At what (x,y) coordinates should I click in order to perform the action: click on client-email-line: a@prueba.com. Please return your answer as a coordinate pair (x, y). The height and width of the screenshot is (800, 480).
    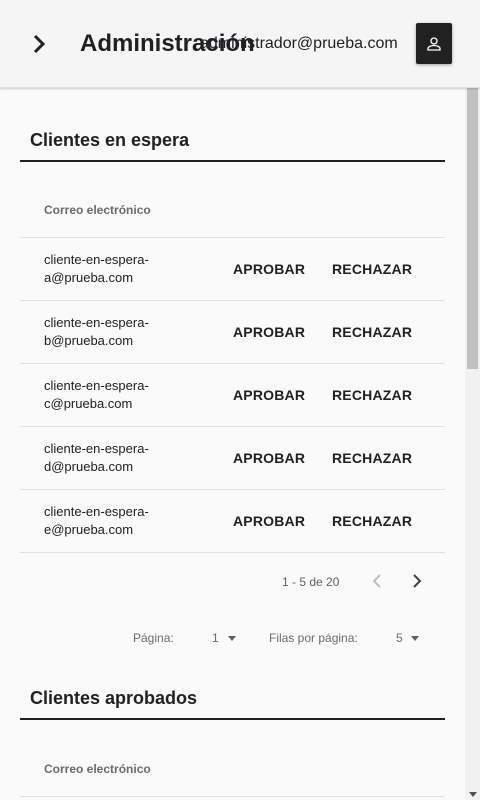
    Looking at the image, I should click on (89, 277).